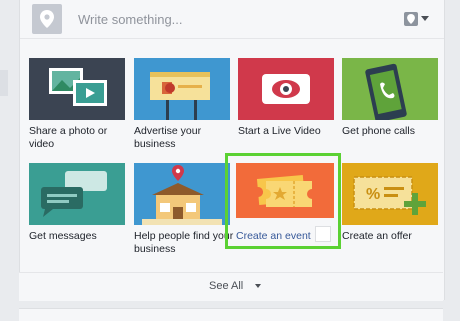 This screenshot has height=321, width=460. I want to click on option-label: Advertise your business, so click(184, 138).